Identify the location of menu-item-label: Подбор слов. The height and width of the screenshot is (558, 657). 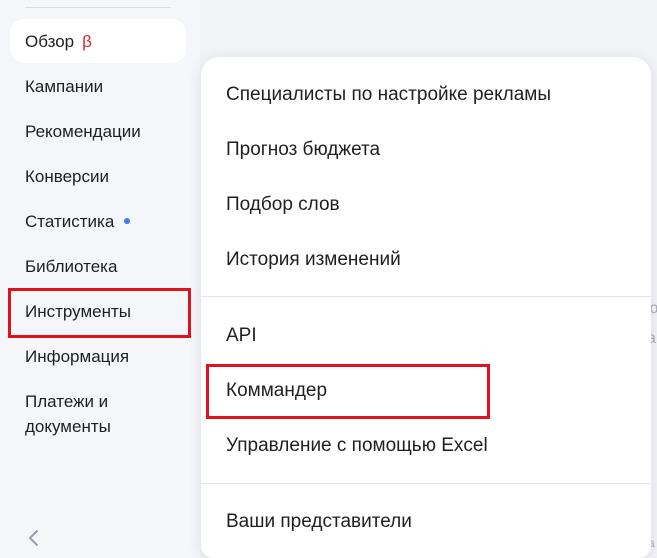
(283, 204).